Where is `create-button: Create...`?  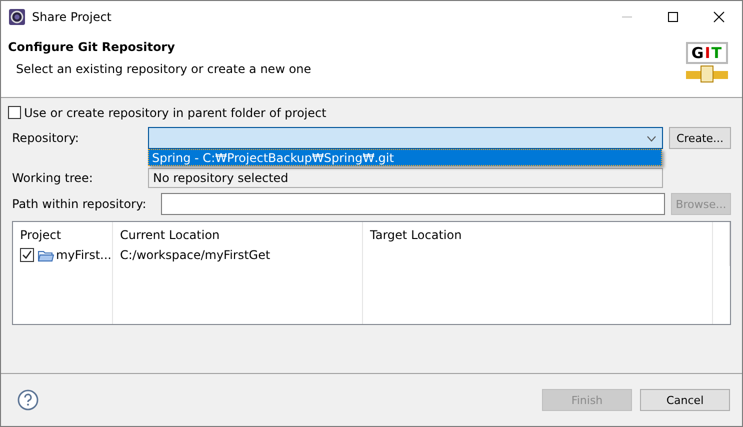
create-button: Create... is located at coordinates (700, 138).